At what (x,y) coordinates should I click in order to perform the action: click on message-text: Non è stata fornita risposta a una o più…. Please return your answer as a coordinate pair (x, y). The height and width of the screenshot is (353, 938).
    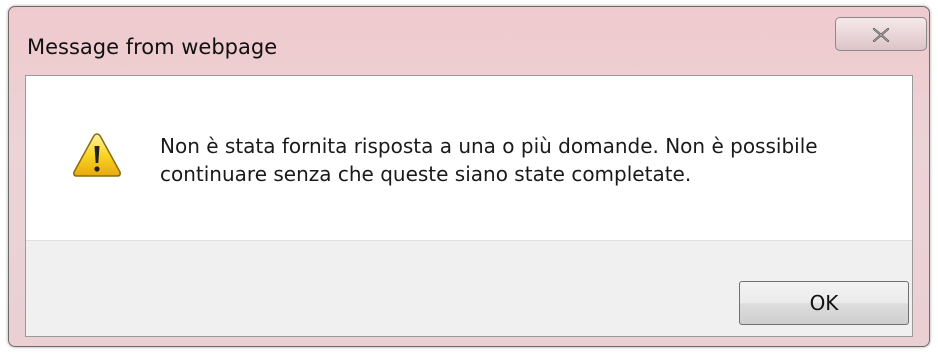
    Looking at the image, I should click on (520, 160).